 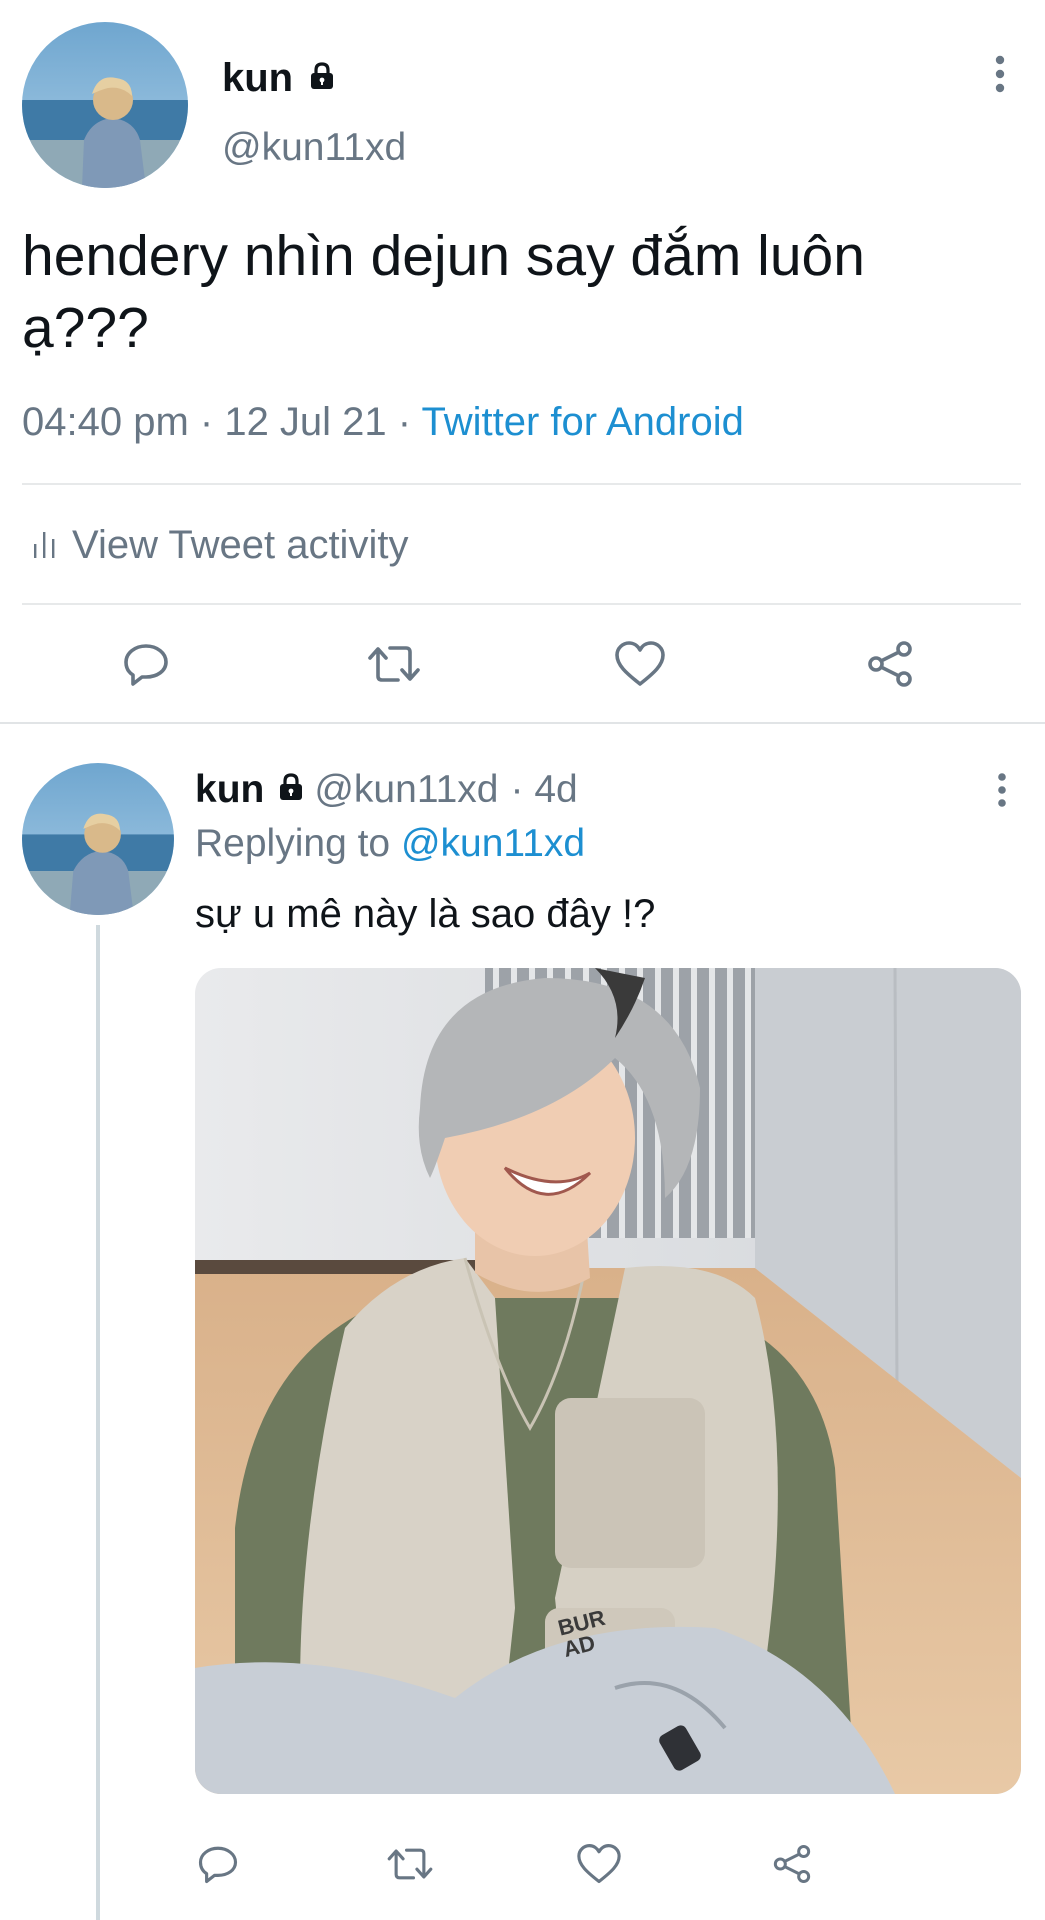 What do you see at coordinates (425, 914) in the screenshot?
I see `reply-text: sự u mê này là sao đây !?` at bounding box center [425, 914].